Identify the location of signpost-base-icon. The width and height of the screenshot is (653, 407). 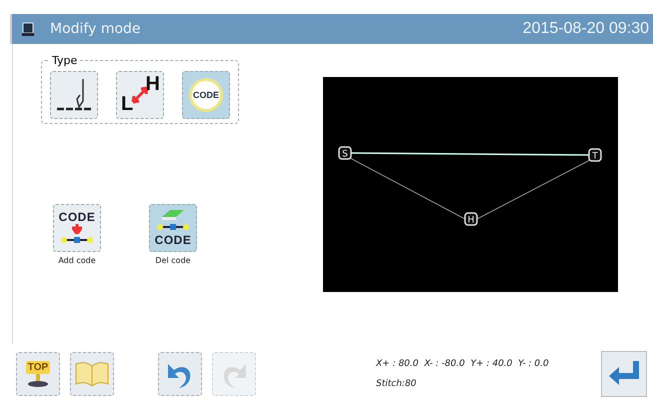
(38, 381).